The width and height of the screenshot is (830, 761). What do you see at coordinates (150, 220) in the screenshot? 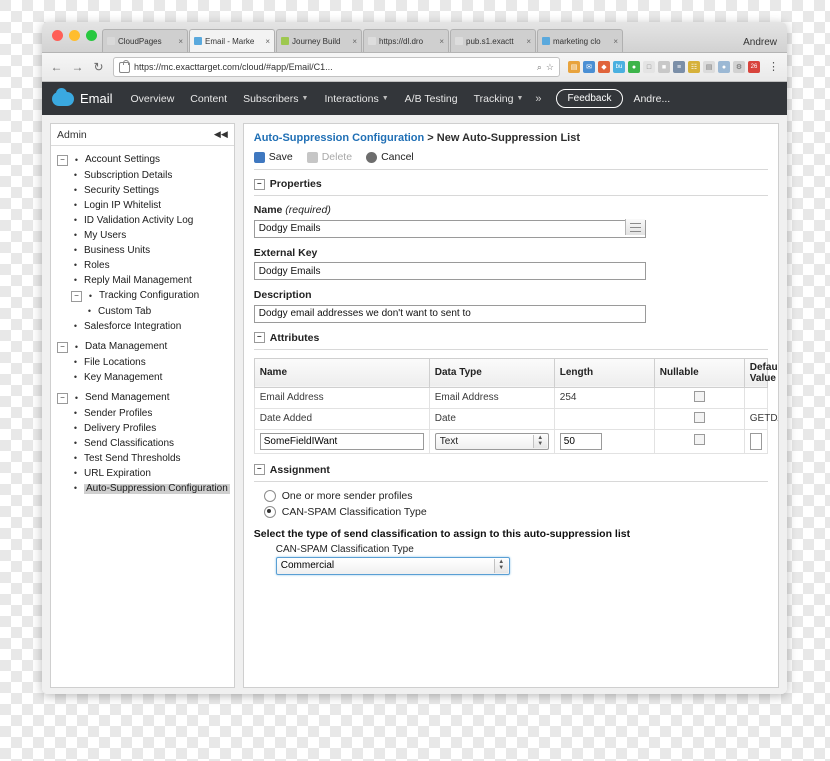
I see `sidebar-item-id-validation-activity-log: • ID Validation Activity Log` at bounding box center [150, 220].